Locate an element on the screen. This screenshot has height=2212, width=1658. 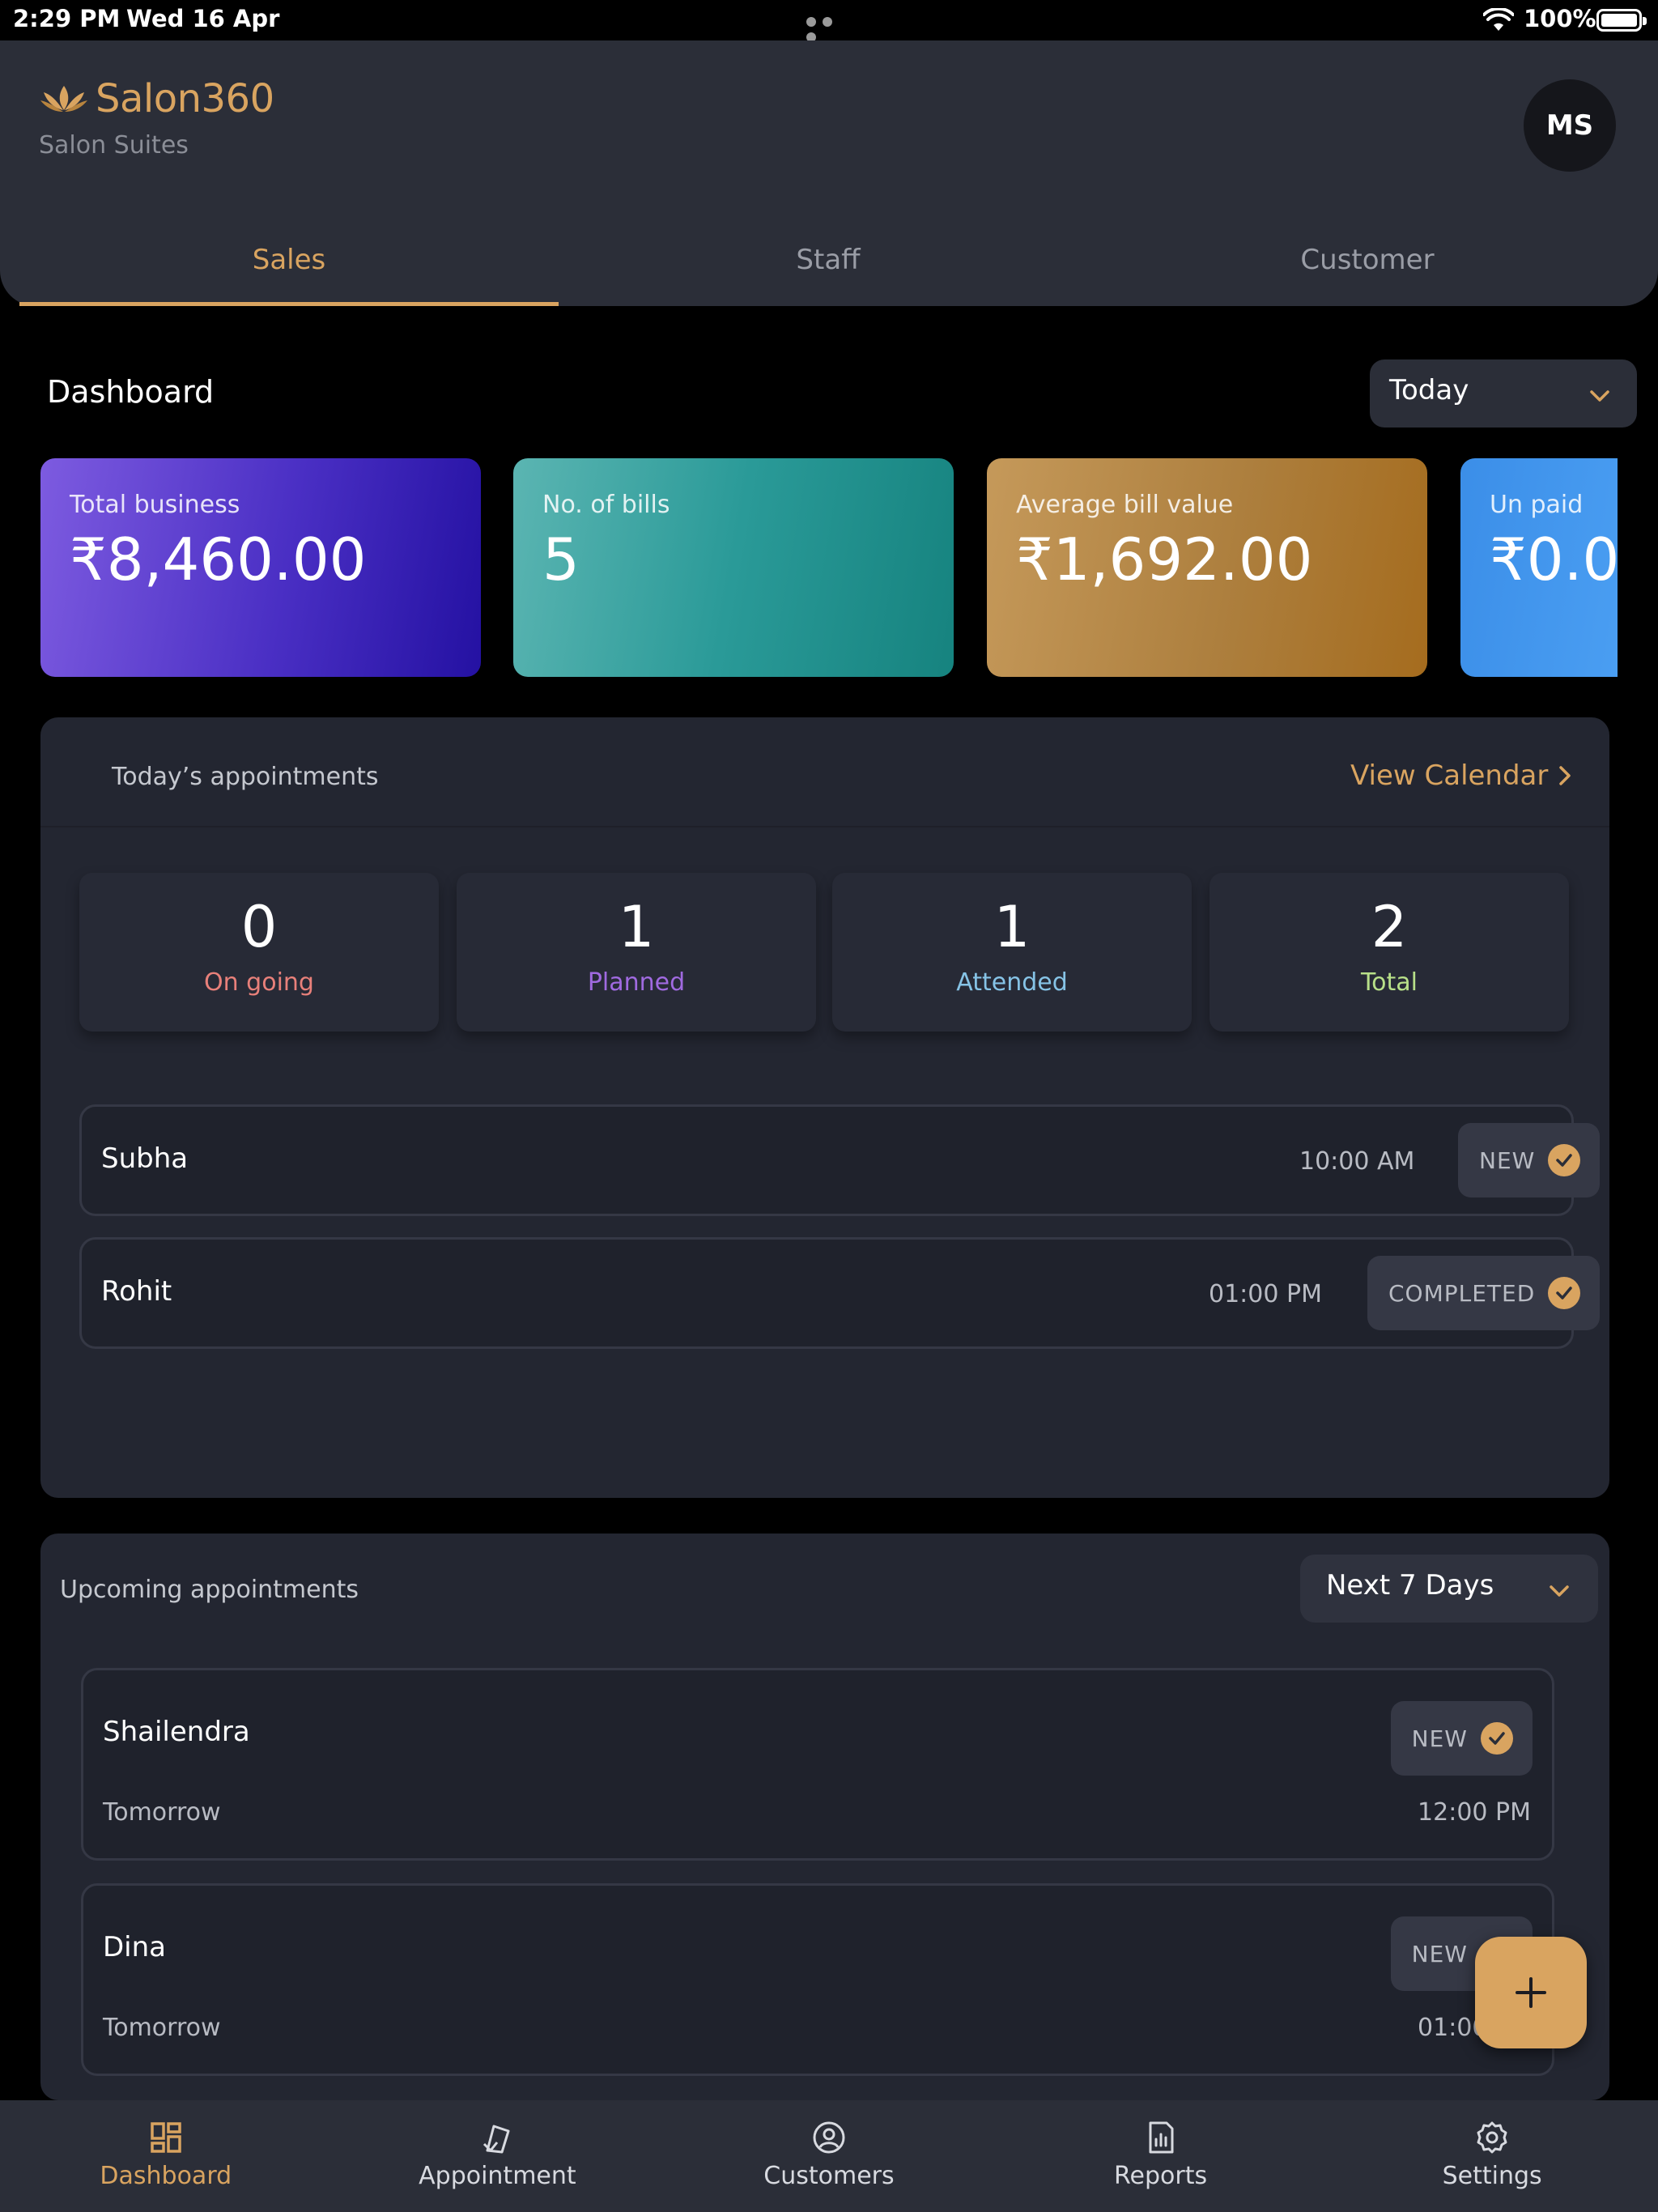
nav-label: Reports is located at coordinates (1161, 2176).